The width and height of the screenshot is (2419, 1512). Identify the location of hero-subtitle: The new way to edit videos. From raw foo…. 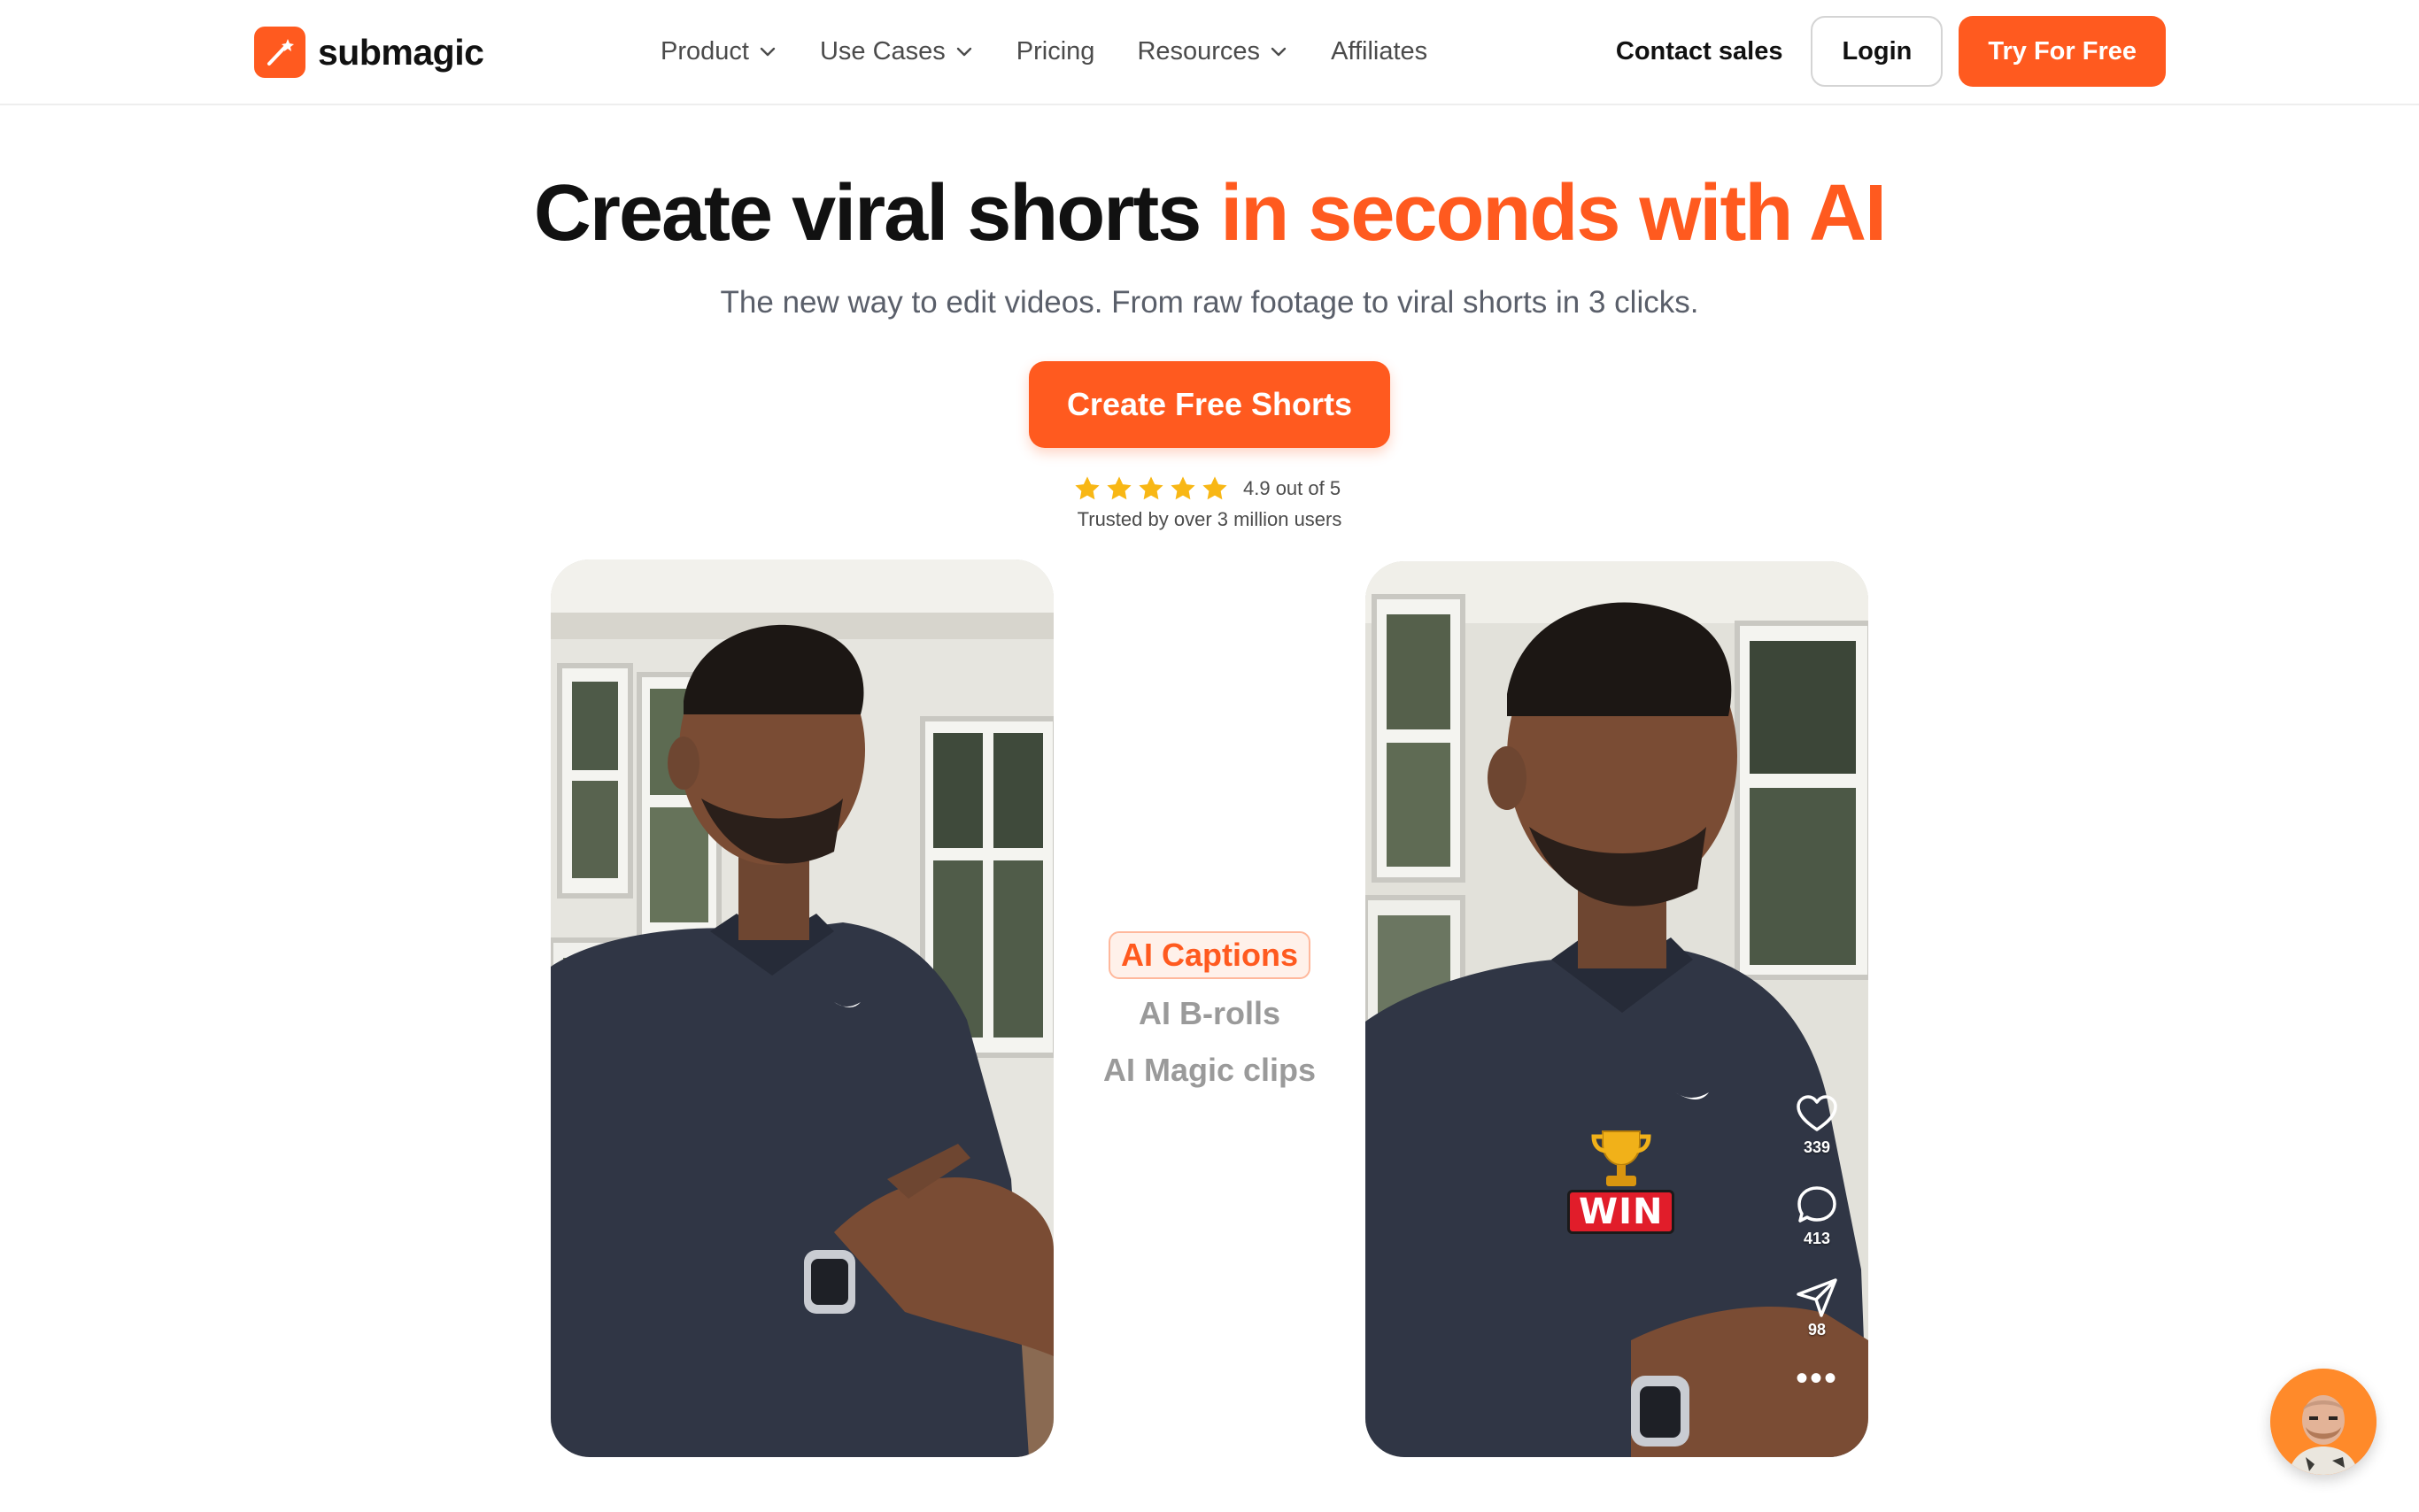
(1209, 302).